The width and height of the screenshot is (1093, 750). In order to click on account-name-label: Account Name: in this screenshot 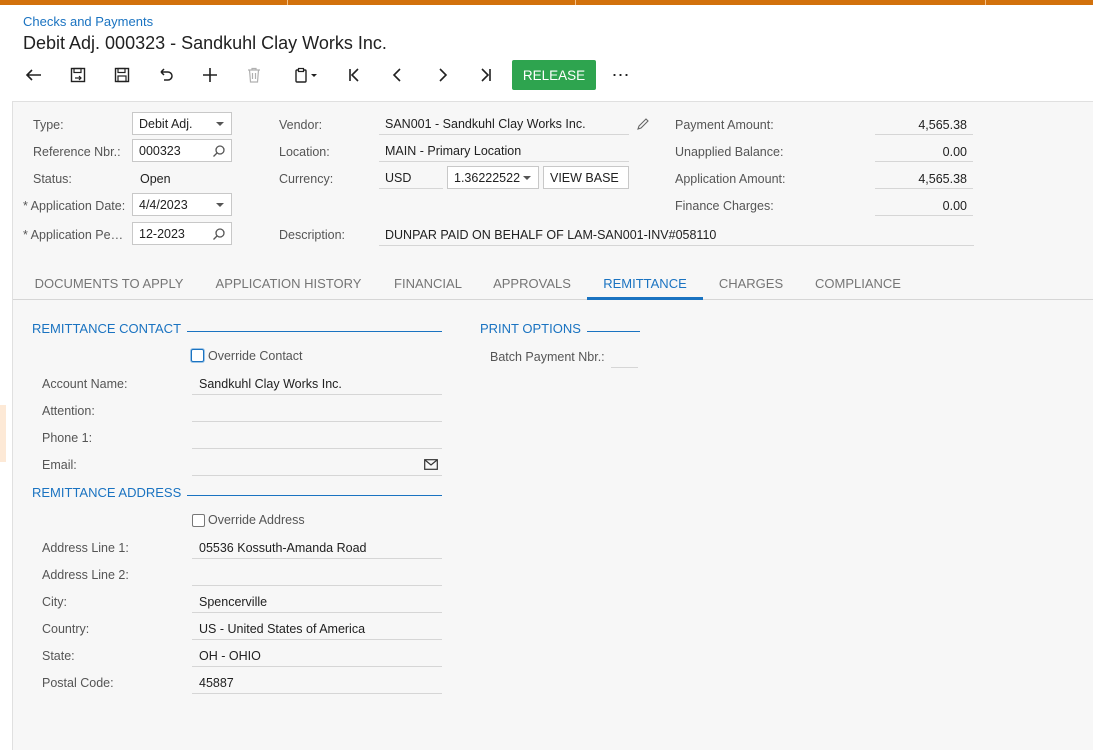, I will do `click(85, 384)`.